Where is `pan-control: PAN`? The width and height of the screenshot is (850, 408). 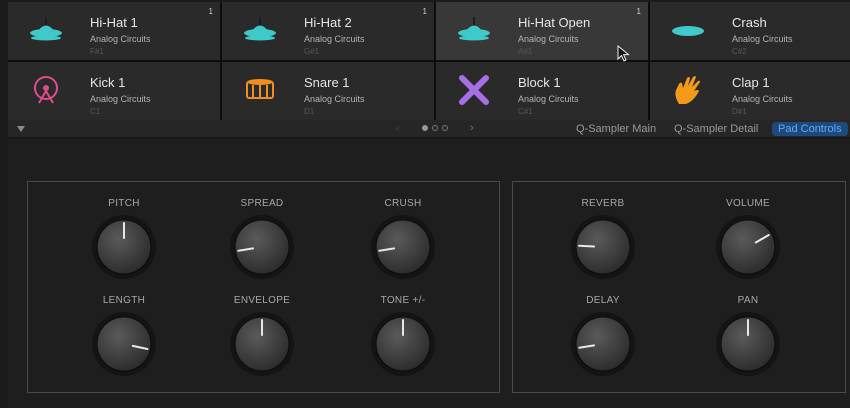
pan-control: PAN is located at coordinates (748, 340).